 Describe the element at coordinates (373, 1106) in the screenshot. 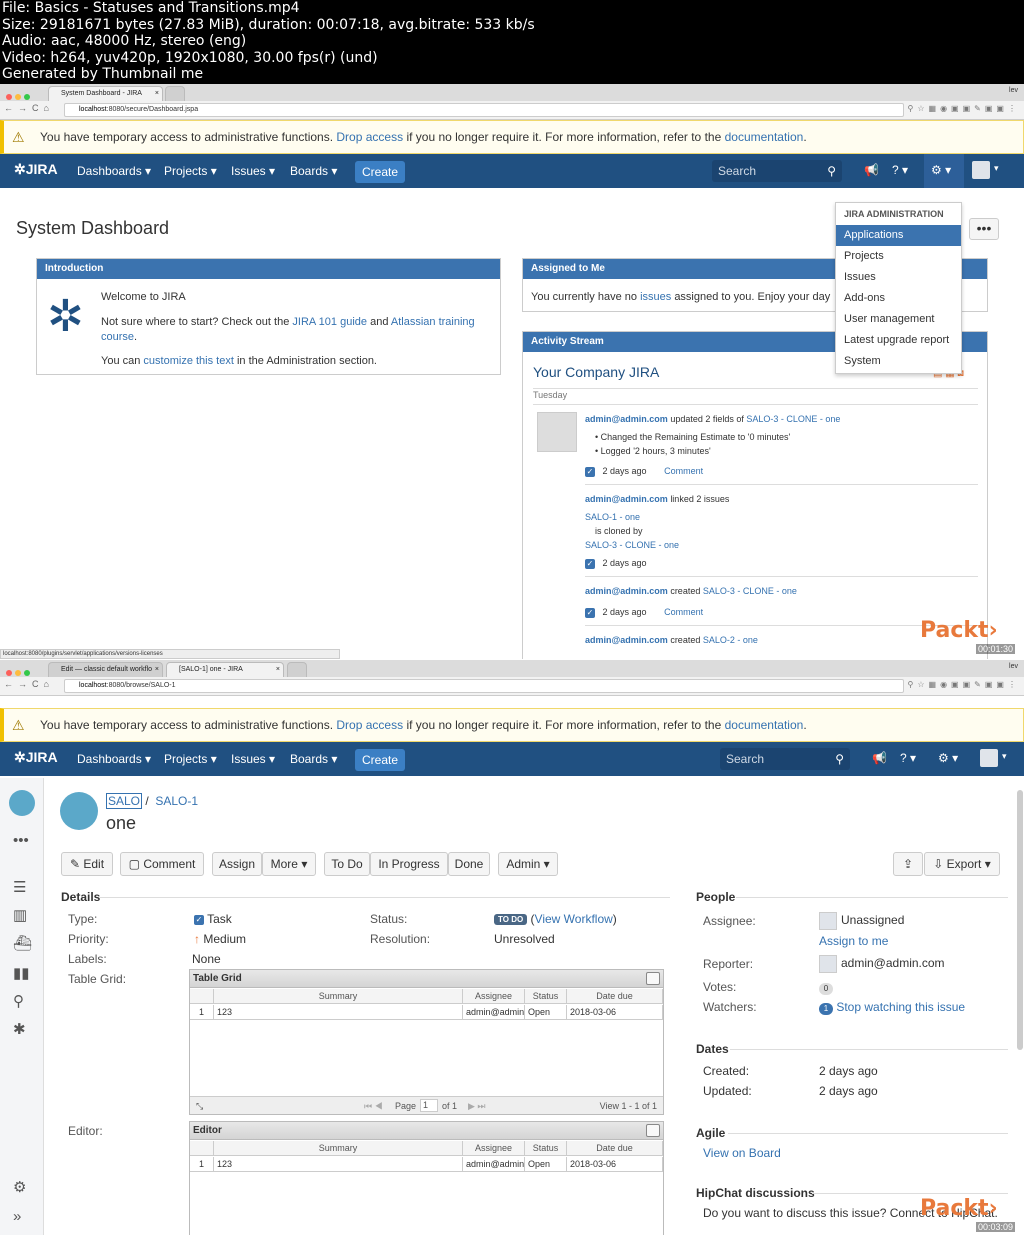

I see `pager-prev-icons: ⏮ ◀` at that location.